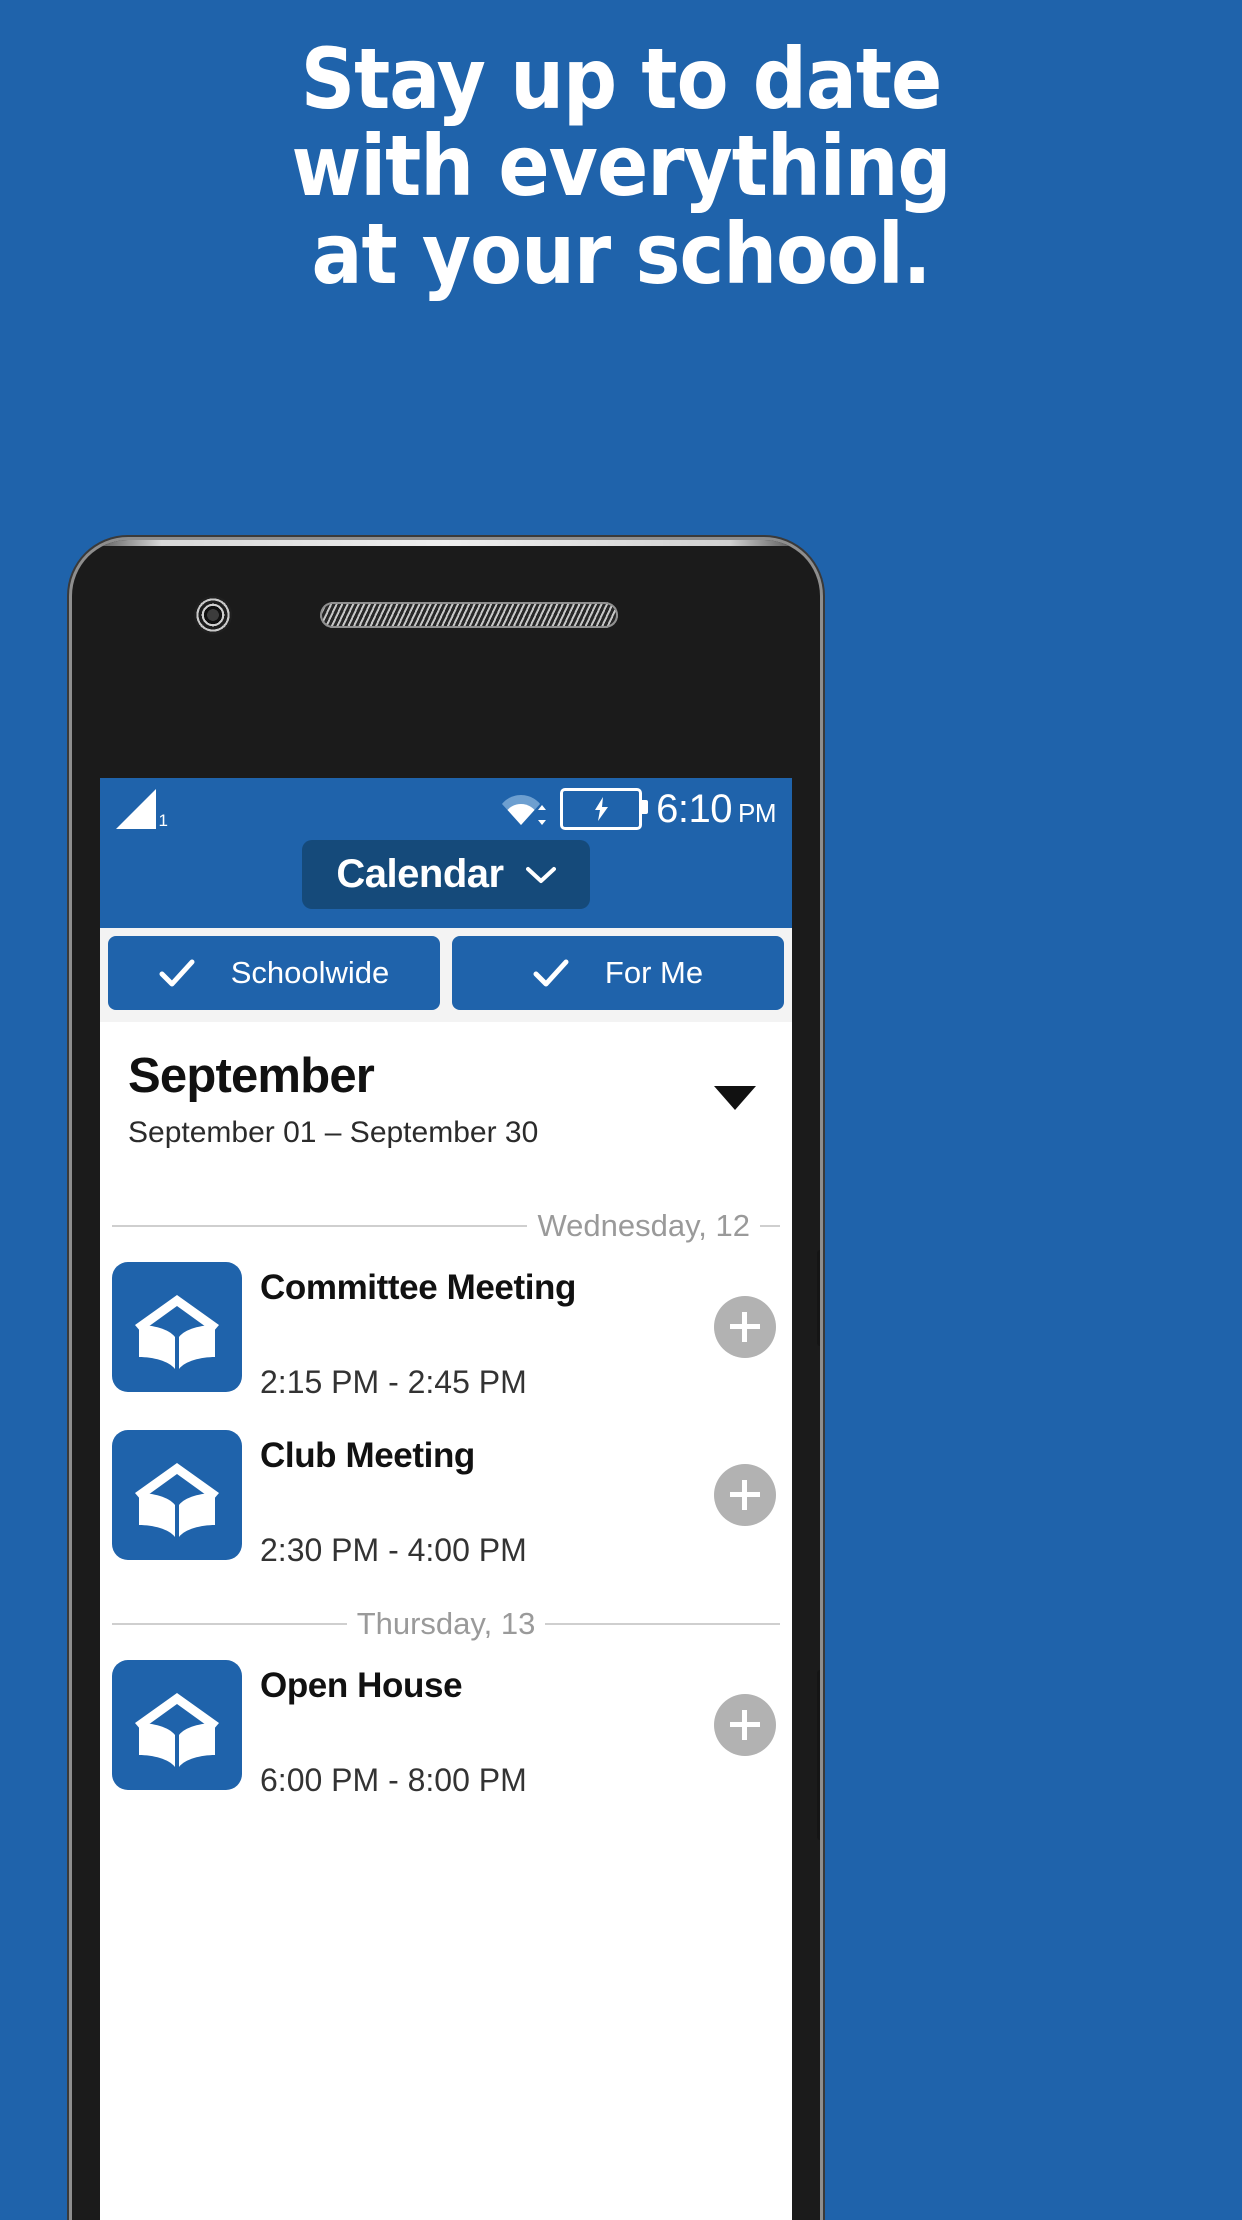 This screenshot has height=2220, width=1242. What do you see at coordinates (621, 79) in the screenshot?
I see `headline-line-1: Stay up to date` at bounding box center [621, 79].